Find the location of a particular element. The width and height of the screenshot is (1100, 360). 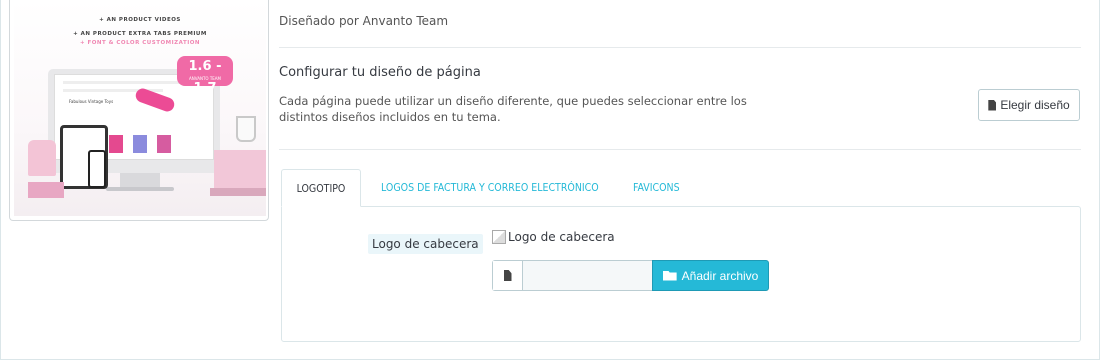

tab-favicons: FAVICONS is located at coordinates (656, 188).